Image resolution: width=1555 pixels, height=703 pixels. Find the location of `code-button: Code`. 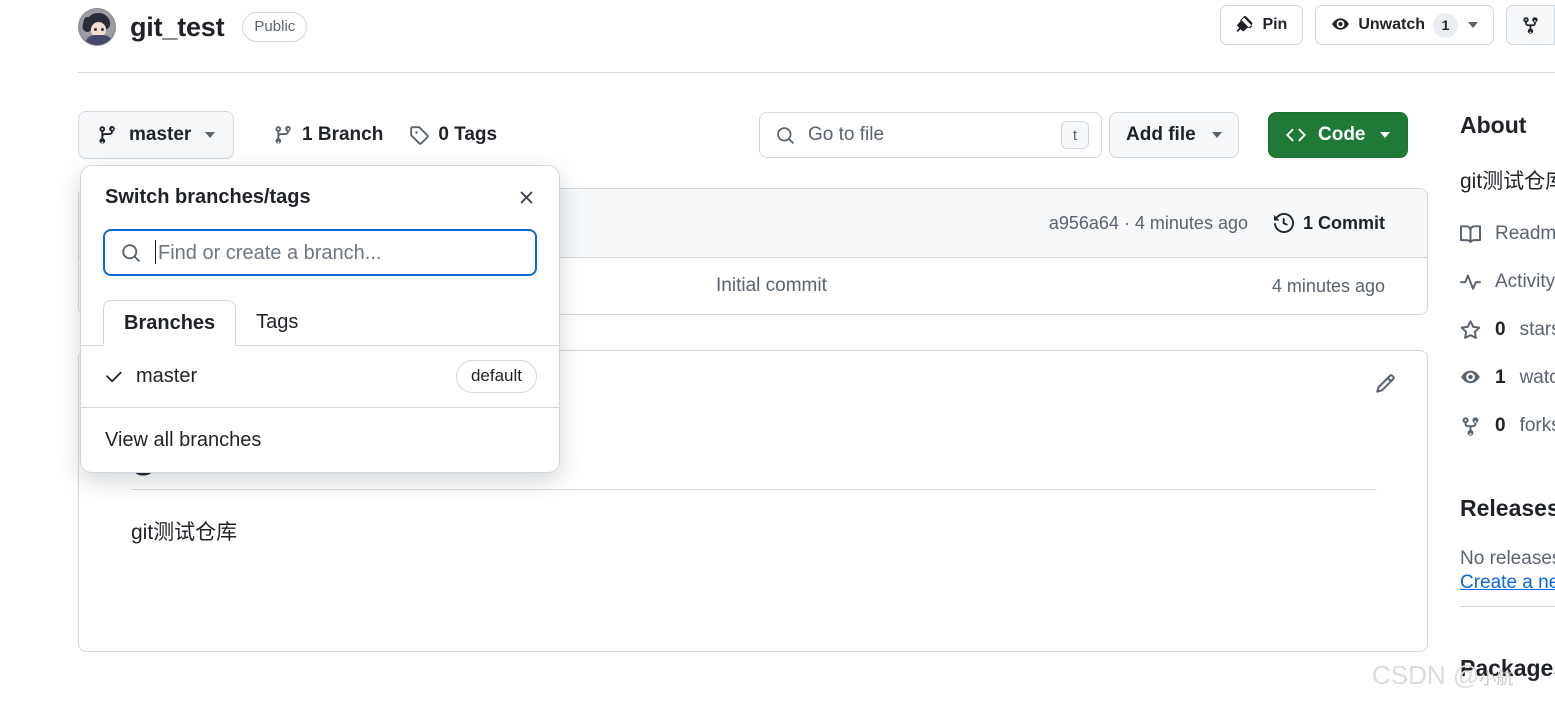

code-button: Code is located at coordinates (1338, 135).